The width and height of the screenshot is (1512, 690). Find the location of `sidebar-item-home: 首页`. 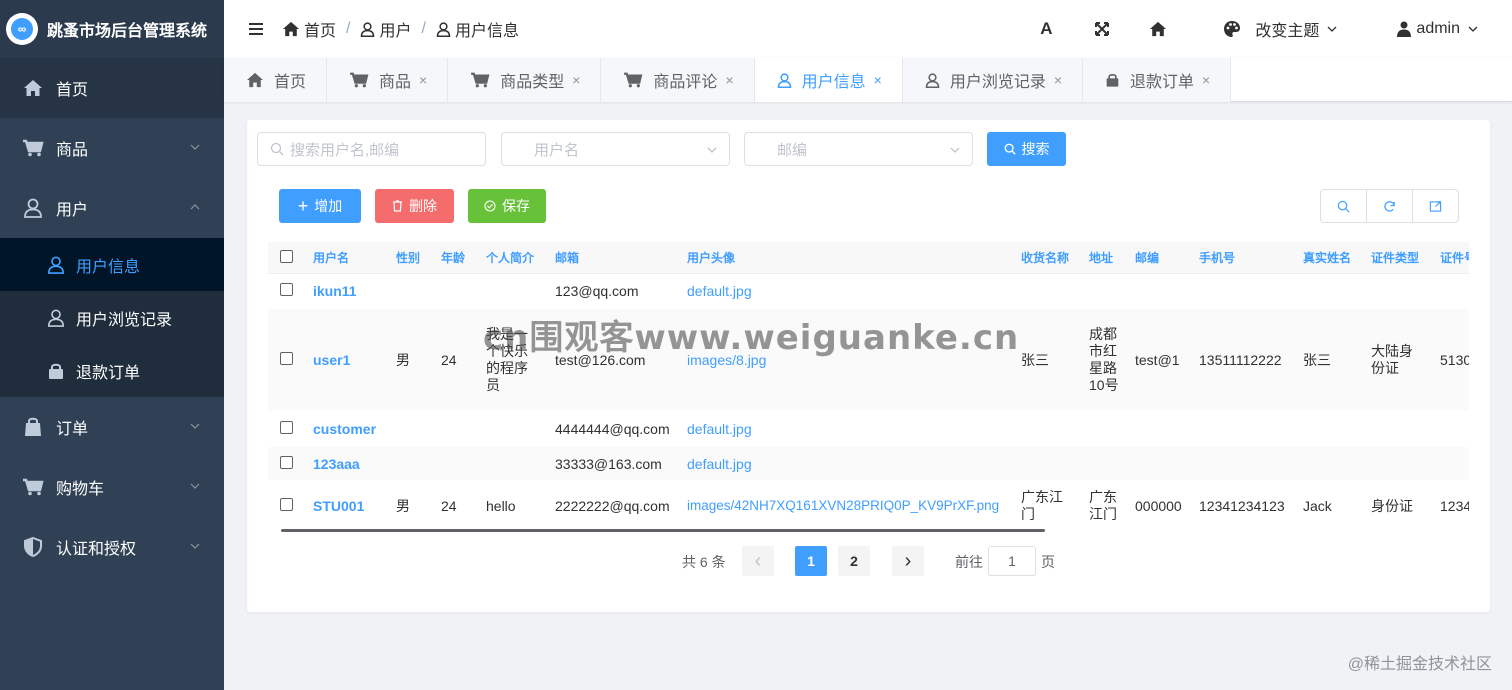

sidebar-item-home: 首页 is located at coordinates (112, 88).